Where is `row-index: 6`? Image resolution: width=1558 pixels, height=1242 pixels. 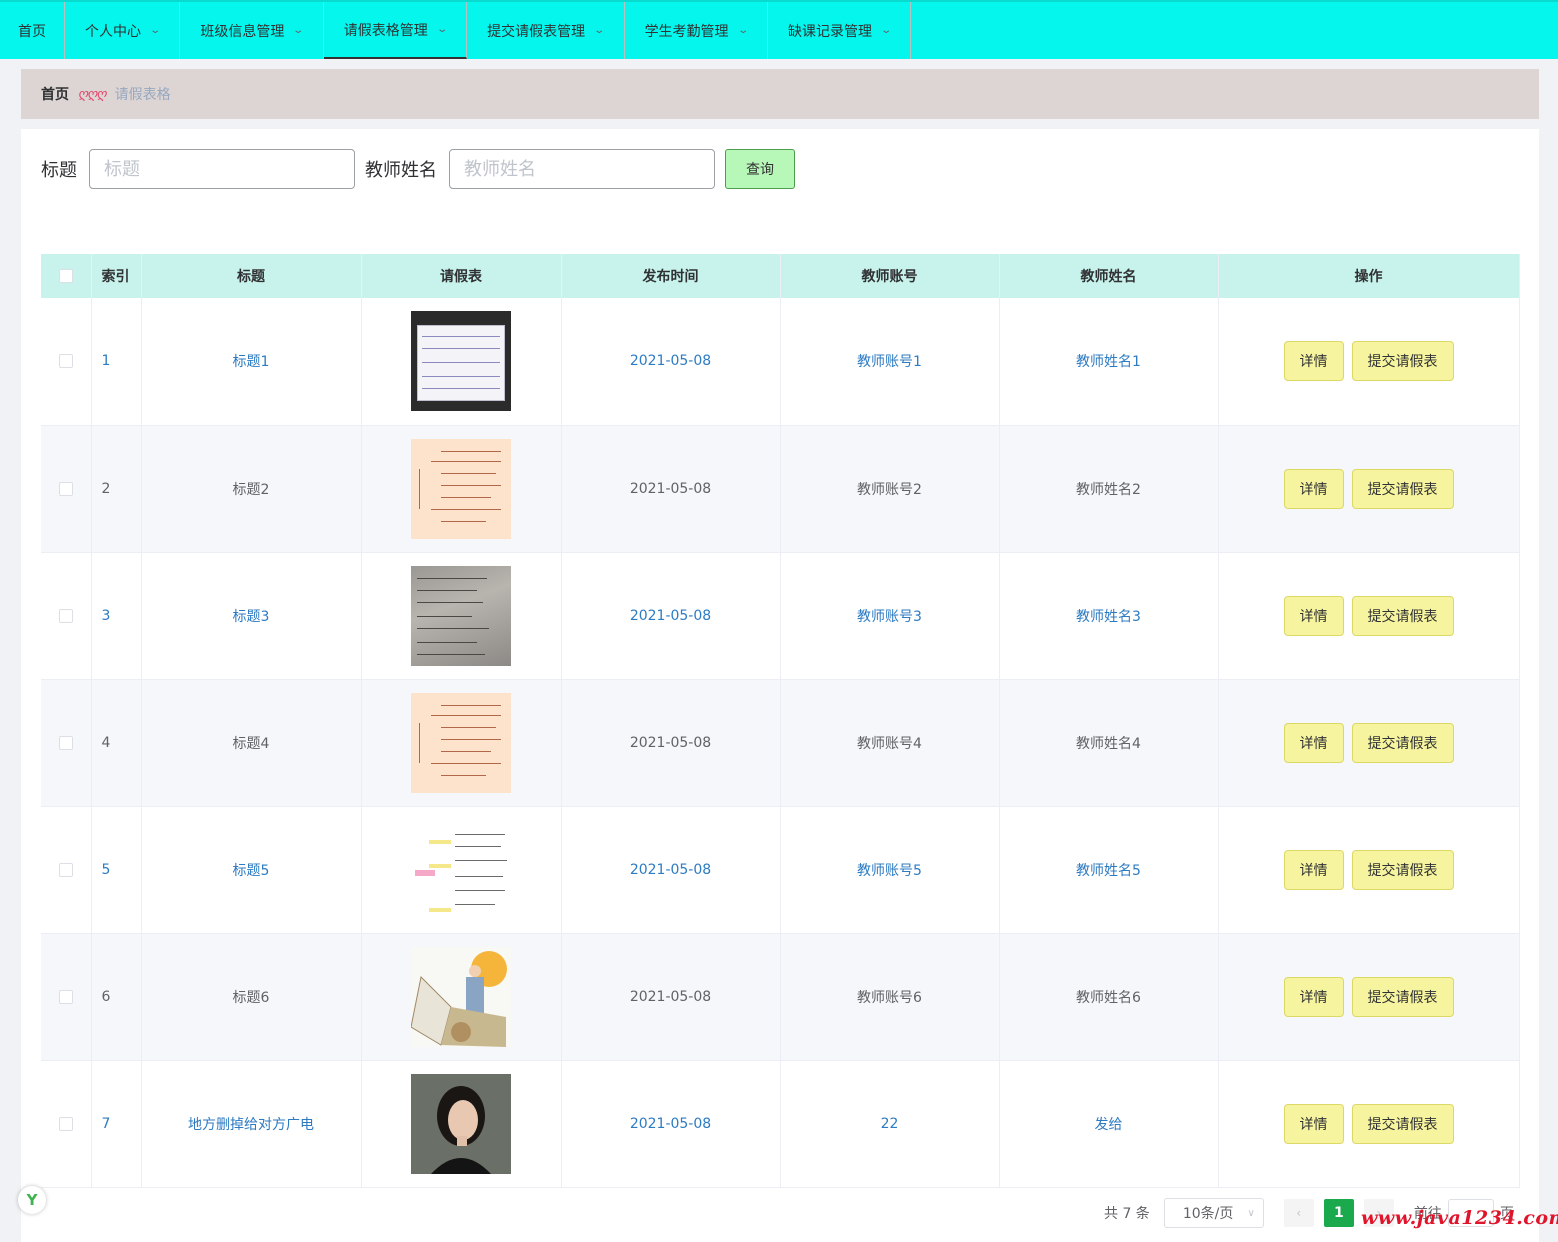 row-index: 6 is located at coordinates (116, 997).